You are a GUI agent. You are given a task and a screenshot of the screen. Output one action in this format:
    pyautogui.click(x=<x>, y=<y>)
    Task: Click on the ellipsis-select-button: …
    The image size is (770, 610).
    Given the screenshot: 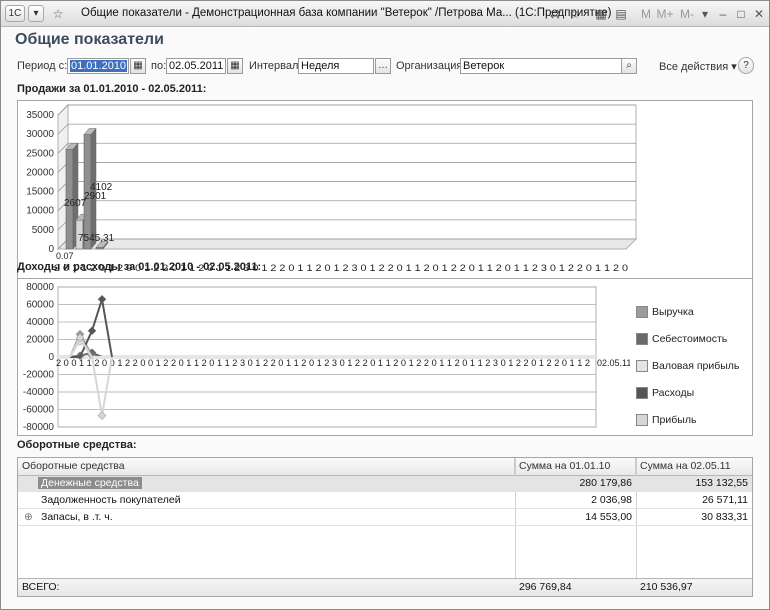 What is the action you would take?
    pyautogui.click(x=383, y=66)
    